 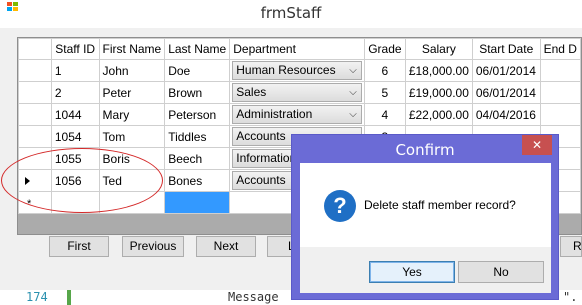 I want to click on salary-cell: £19,000.00, so click(x=438, y=92).